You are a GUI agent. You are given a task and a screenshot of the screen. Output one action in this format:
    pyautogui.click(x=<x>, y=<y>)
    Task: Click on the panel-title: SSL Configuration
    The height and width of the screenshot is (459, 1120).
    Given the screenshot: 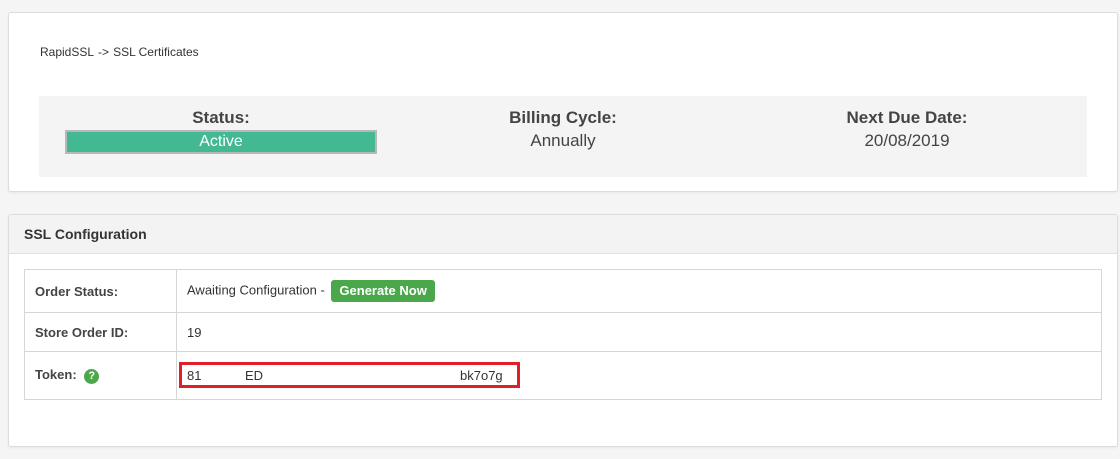 What is the action you would take?
    pyautogui.click(x=563, y=234)
    